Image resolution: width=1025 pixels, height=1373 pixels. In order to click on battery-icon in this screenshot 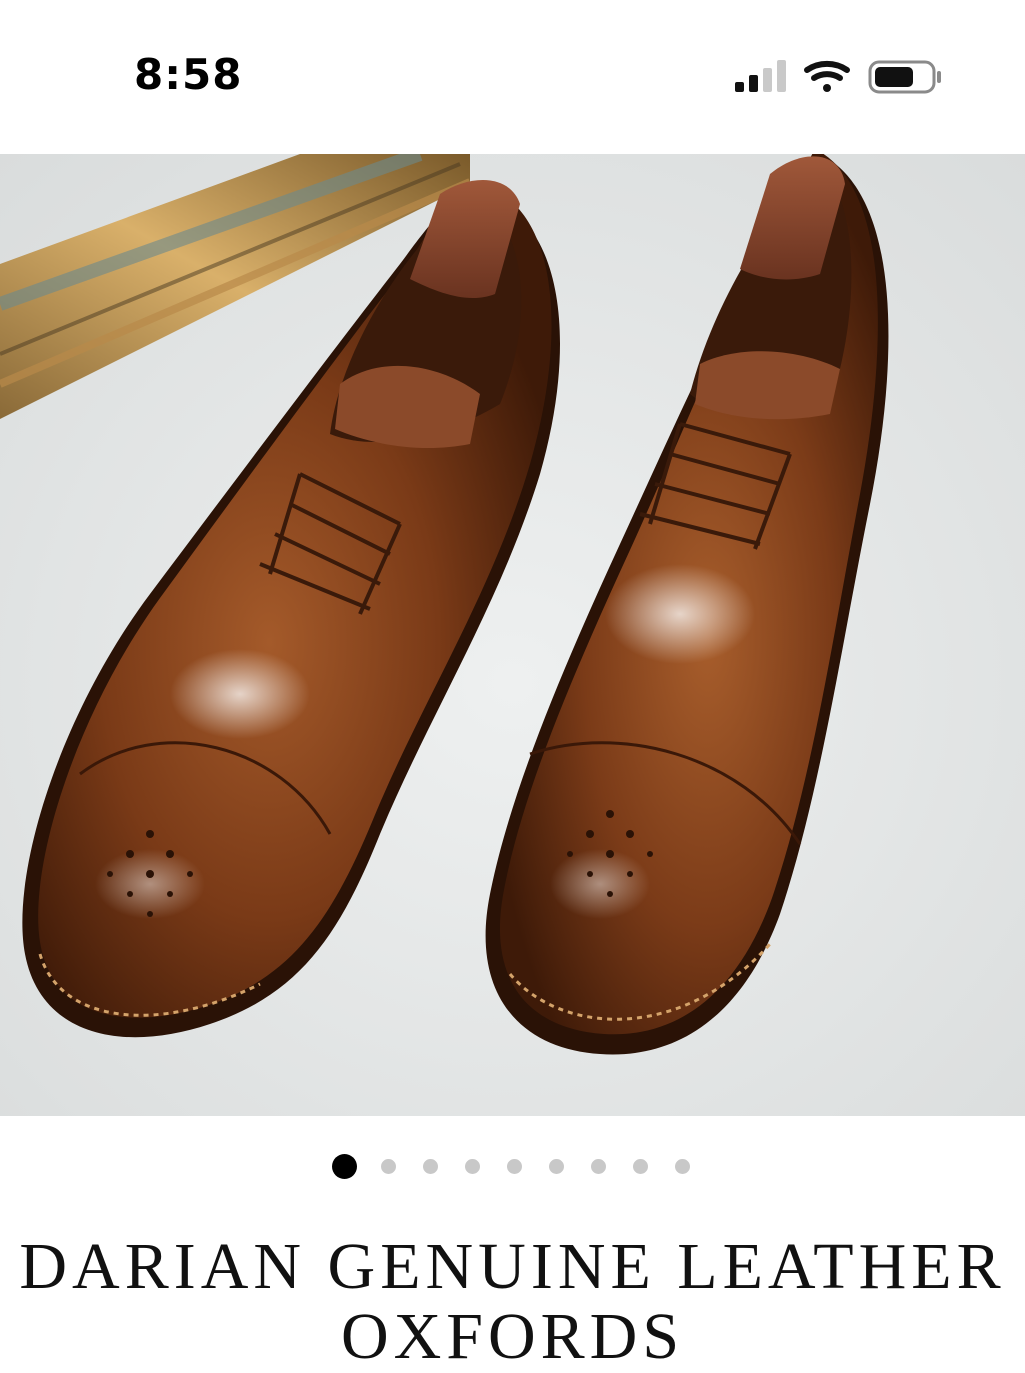, I will do `click(904, 77)`.